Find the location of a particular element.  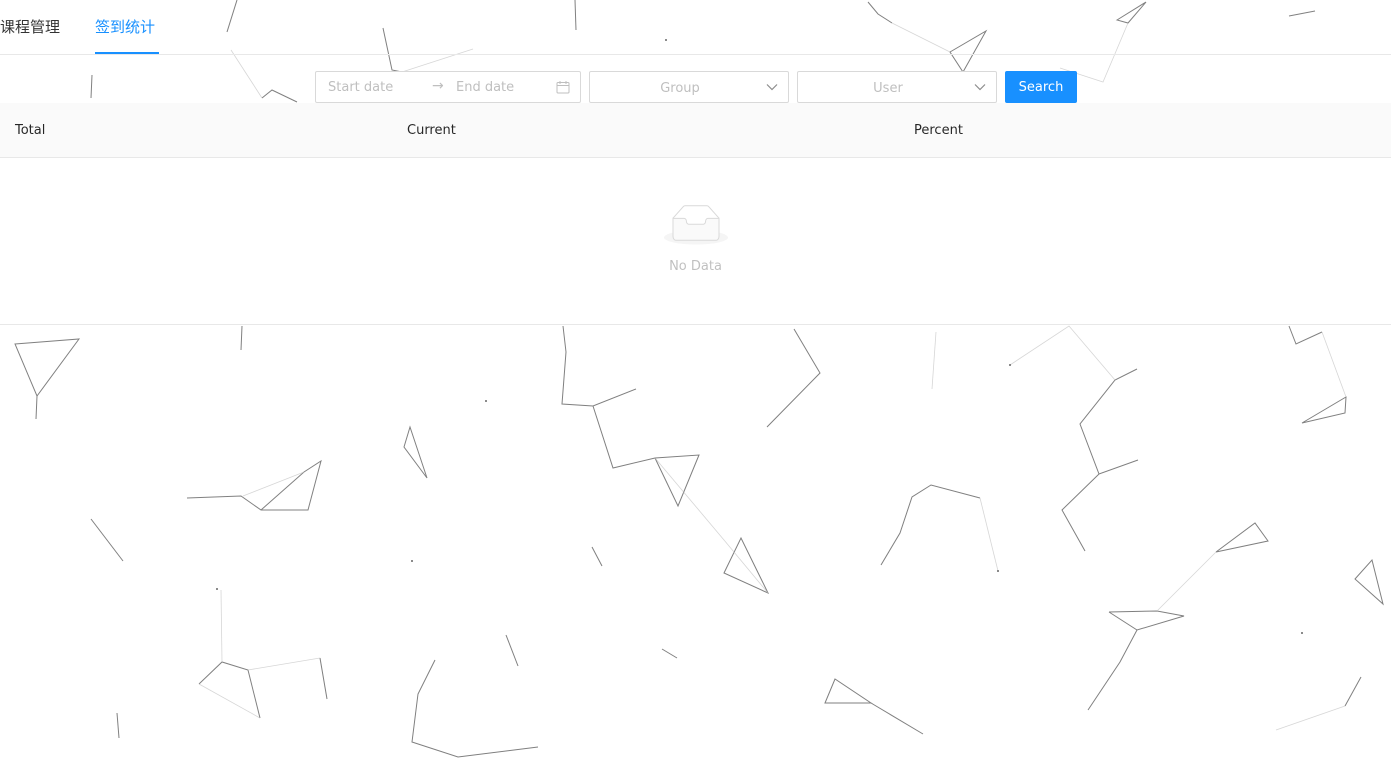

column-header-total: Total is located at coordinates (30, 131).